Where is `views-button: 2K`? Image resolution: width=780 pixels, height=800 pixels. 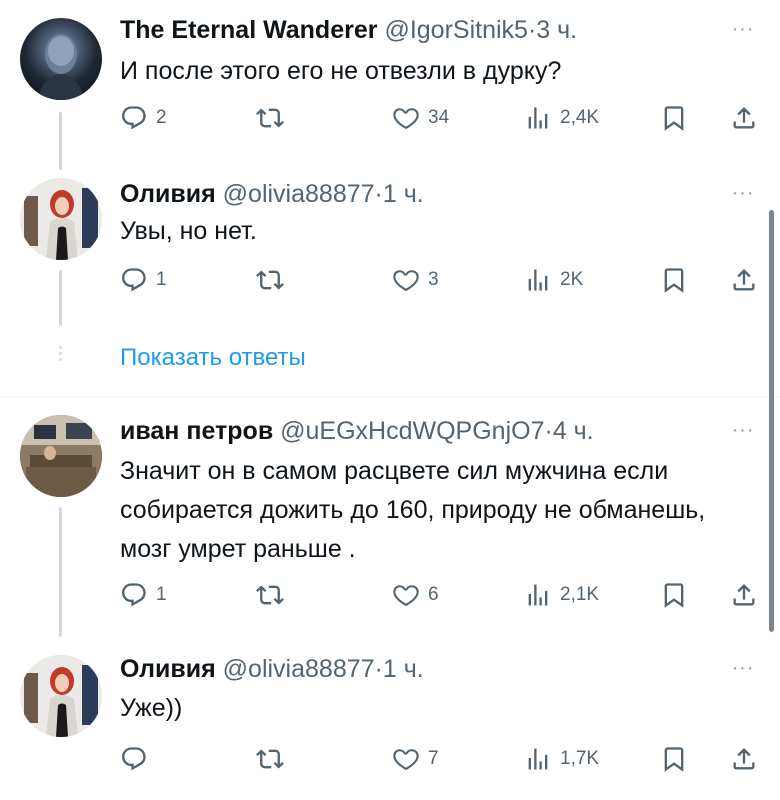
views-button: 2K is located at coordinates (553, 280).